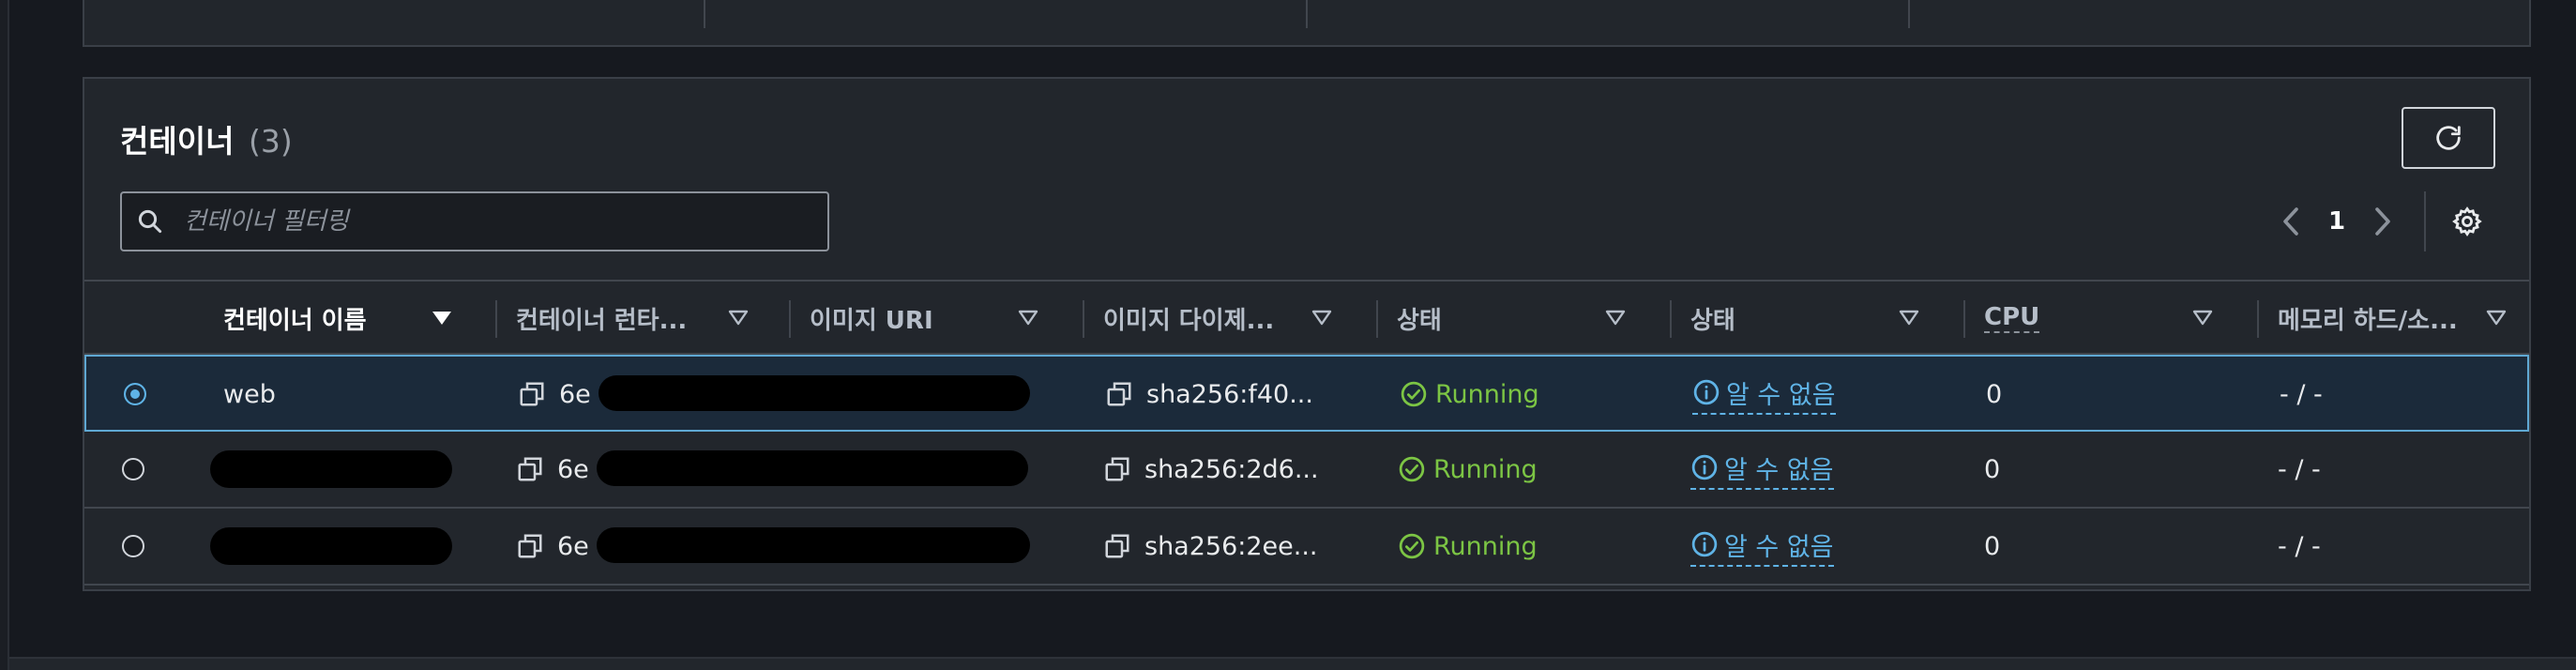  What do you see at coordinates (4, 335) in the screenshot?
I see `left-edge-panel` at bounding box center [4, 335].